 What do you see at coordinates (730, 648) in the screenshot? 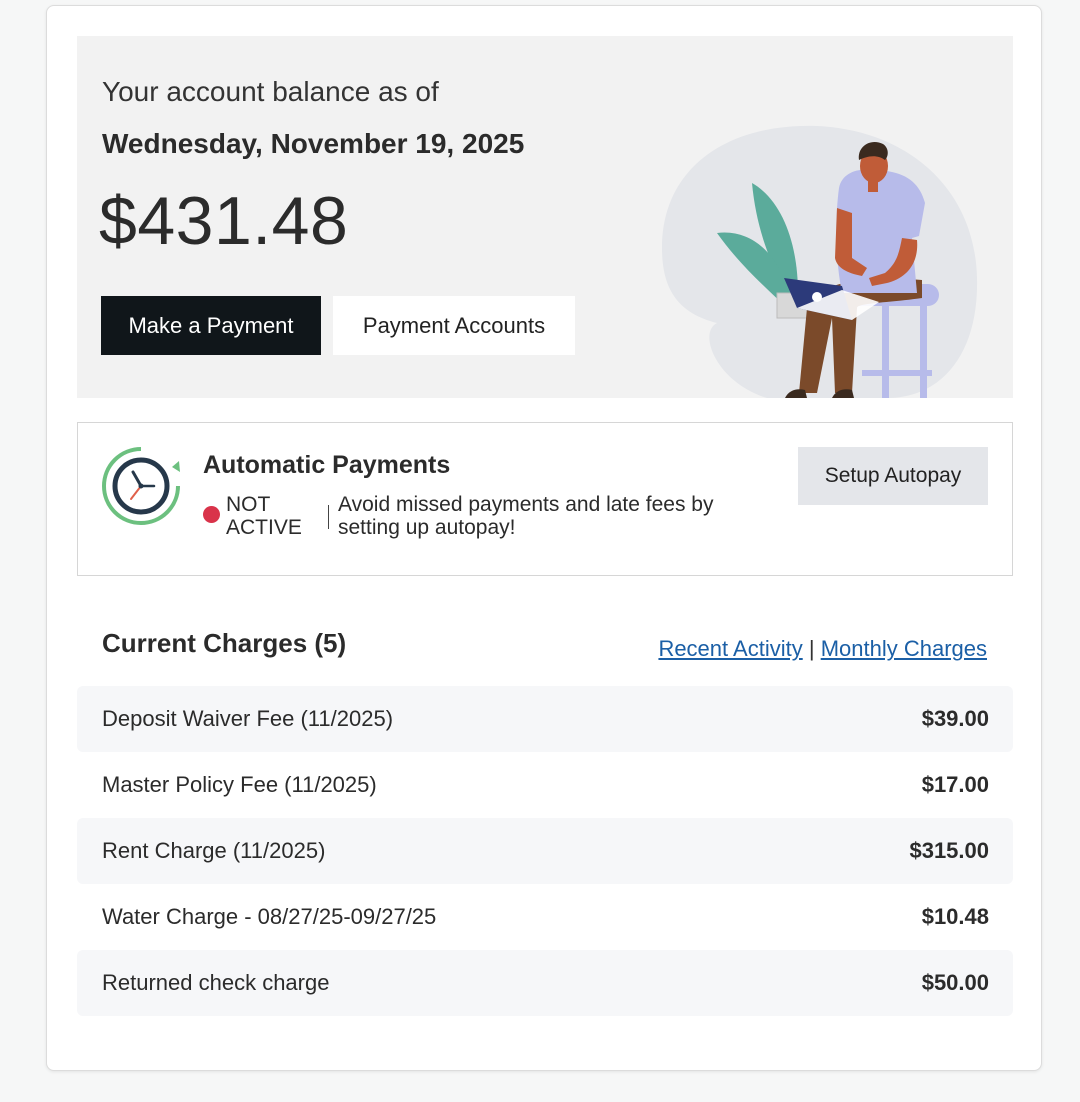
I see `recent-activity-link: Recent Activity` at bounding box center [730, 648].